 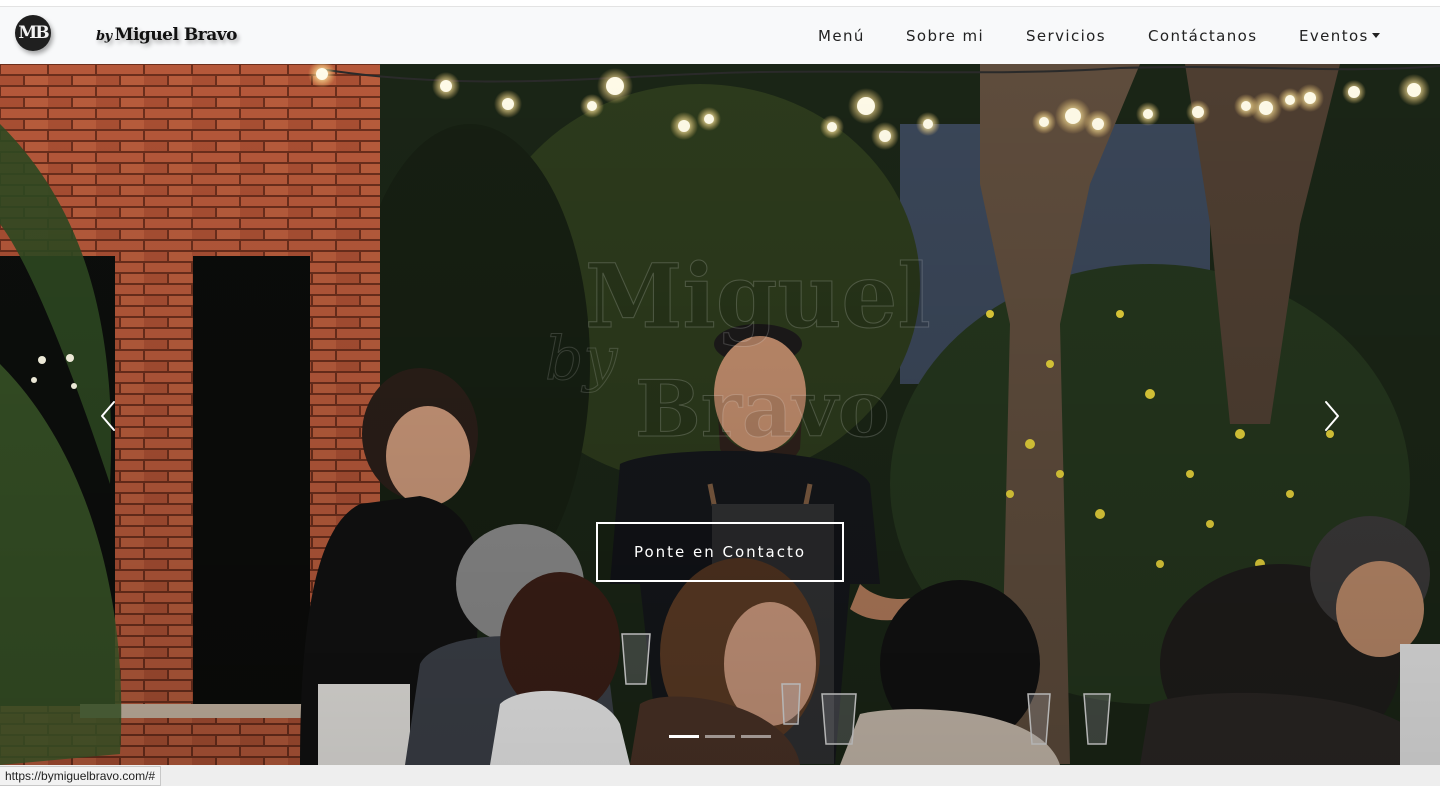 I want to click on page-bottom, so click(x=720, y=775).